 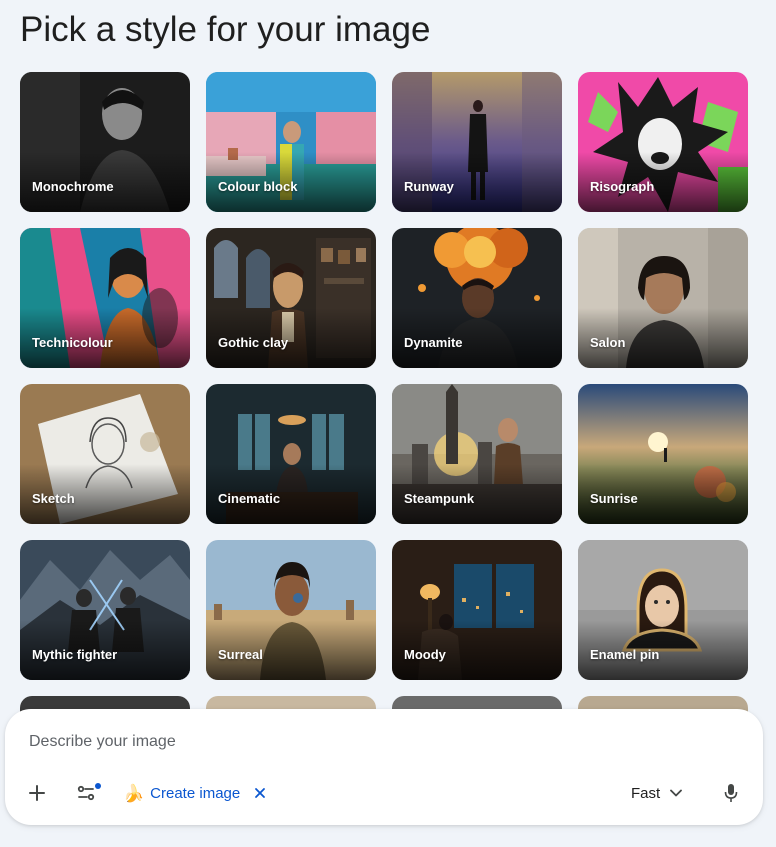 What do you see at coordinates (608, 342) in the screenshot?
I see `style-label: Salon` at bounding box center [608, 342].